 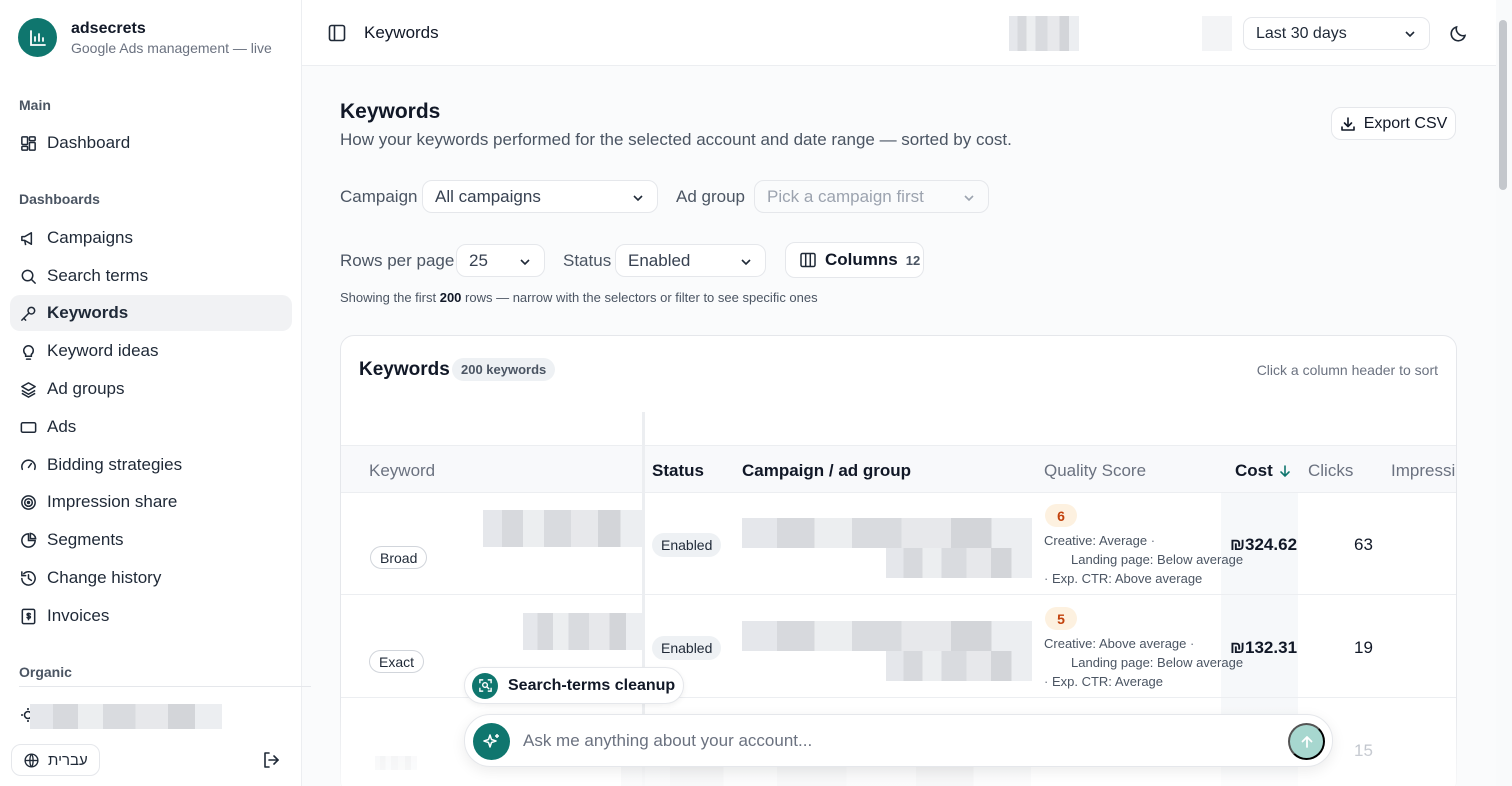 I want to click on campaign-select: All campaigns, so click(x=540, y=196).